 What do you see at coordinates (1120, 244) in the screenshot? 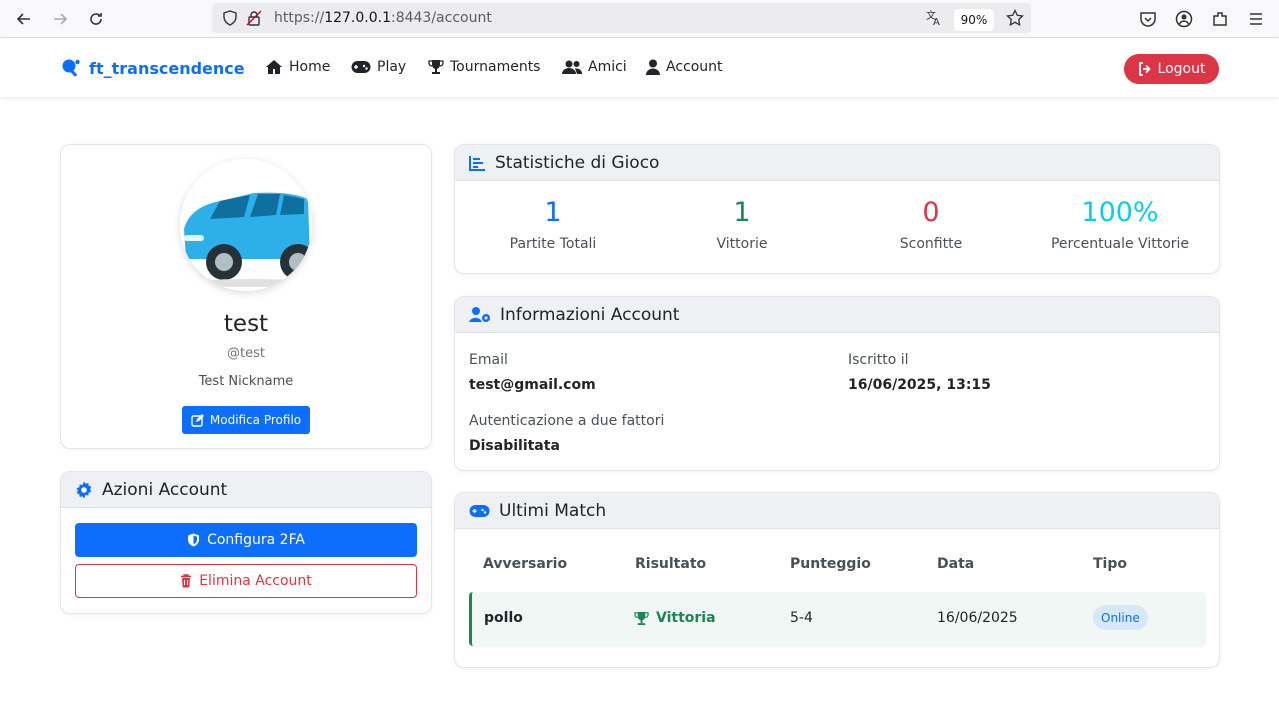
I see `stat-label: Percentuale Vittorie` at bounding box center [1120, 244].